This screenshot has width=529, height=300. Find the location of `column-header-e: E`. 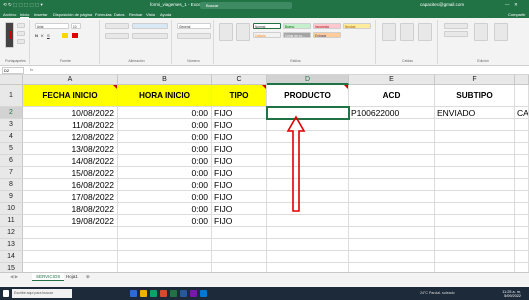

column-header-e: E is located at coordinates (392, 80).